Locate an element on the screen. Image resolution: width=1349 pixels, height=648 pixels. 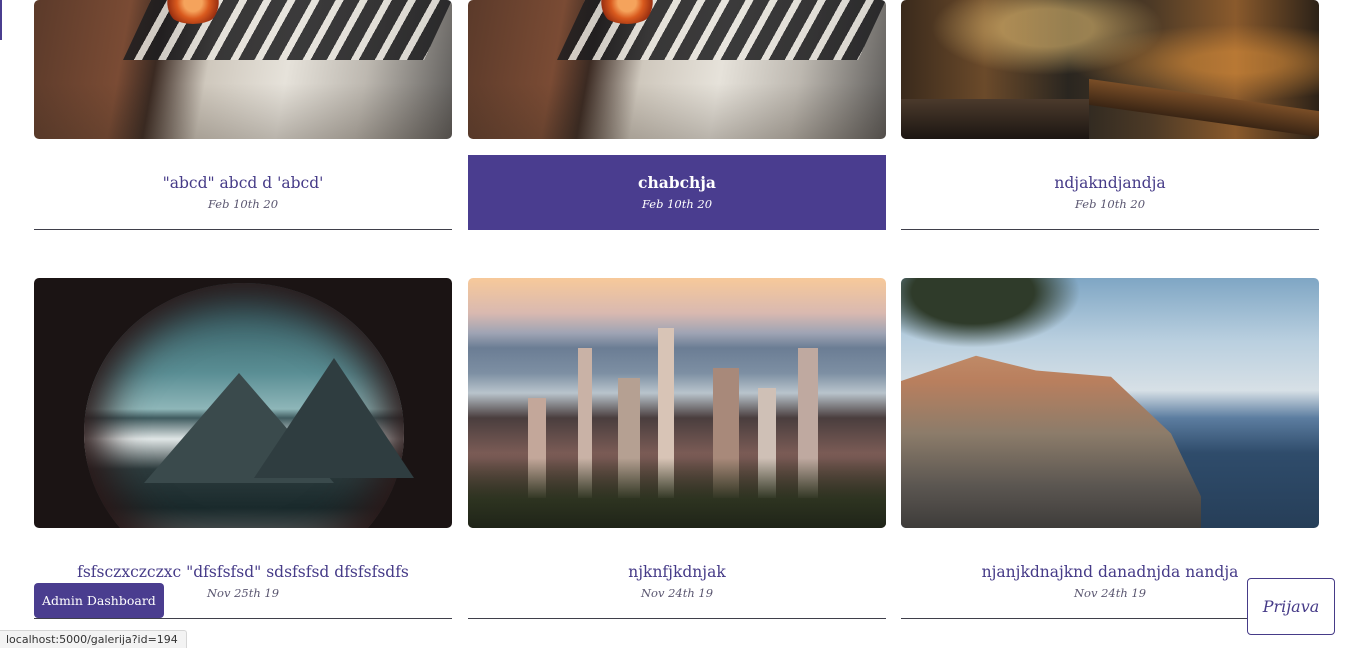
gallery-card: "abcd" abcd d 'abcd' Feb 10th 20 is located at coordinates (243, 115).